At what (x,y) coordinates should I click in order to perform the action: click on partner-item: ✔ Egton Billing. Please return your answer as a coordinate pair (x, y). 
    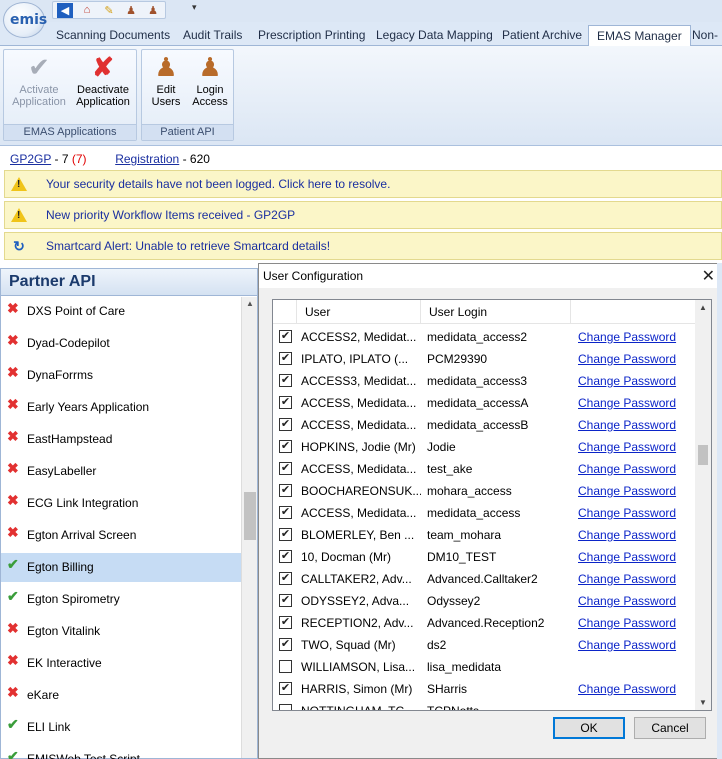
    Looking at the image, I should click on (121, 567).